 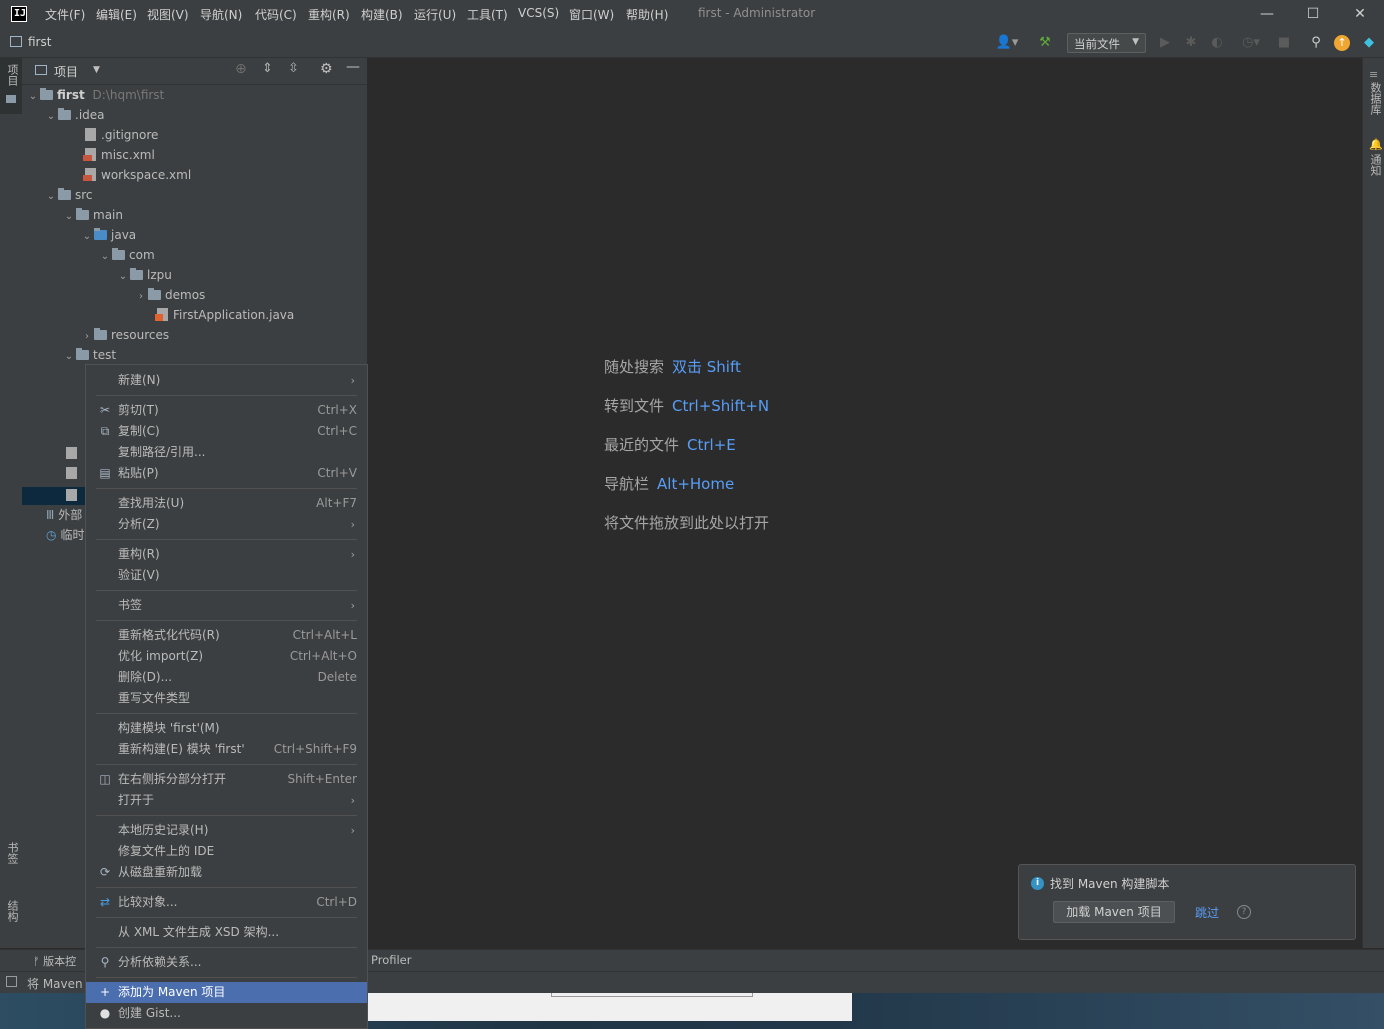 I want to click on project-view-title: 项目, so click(x=66, y=71).